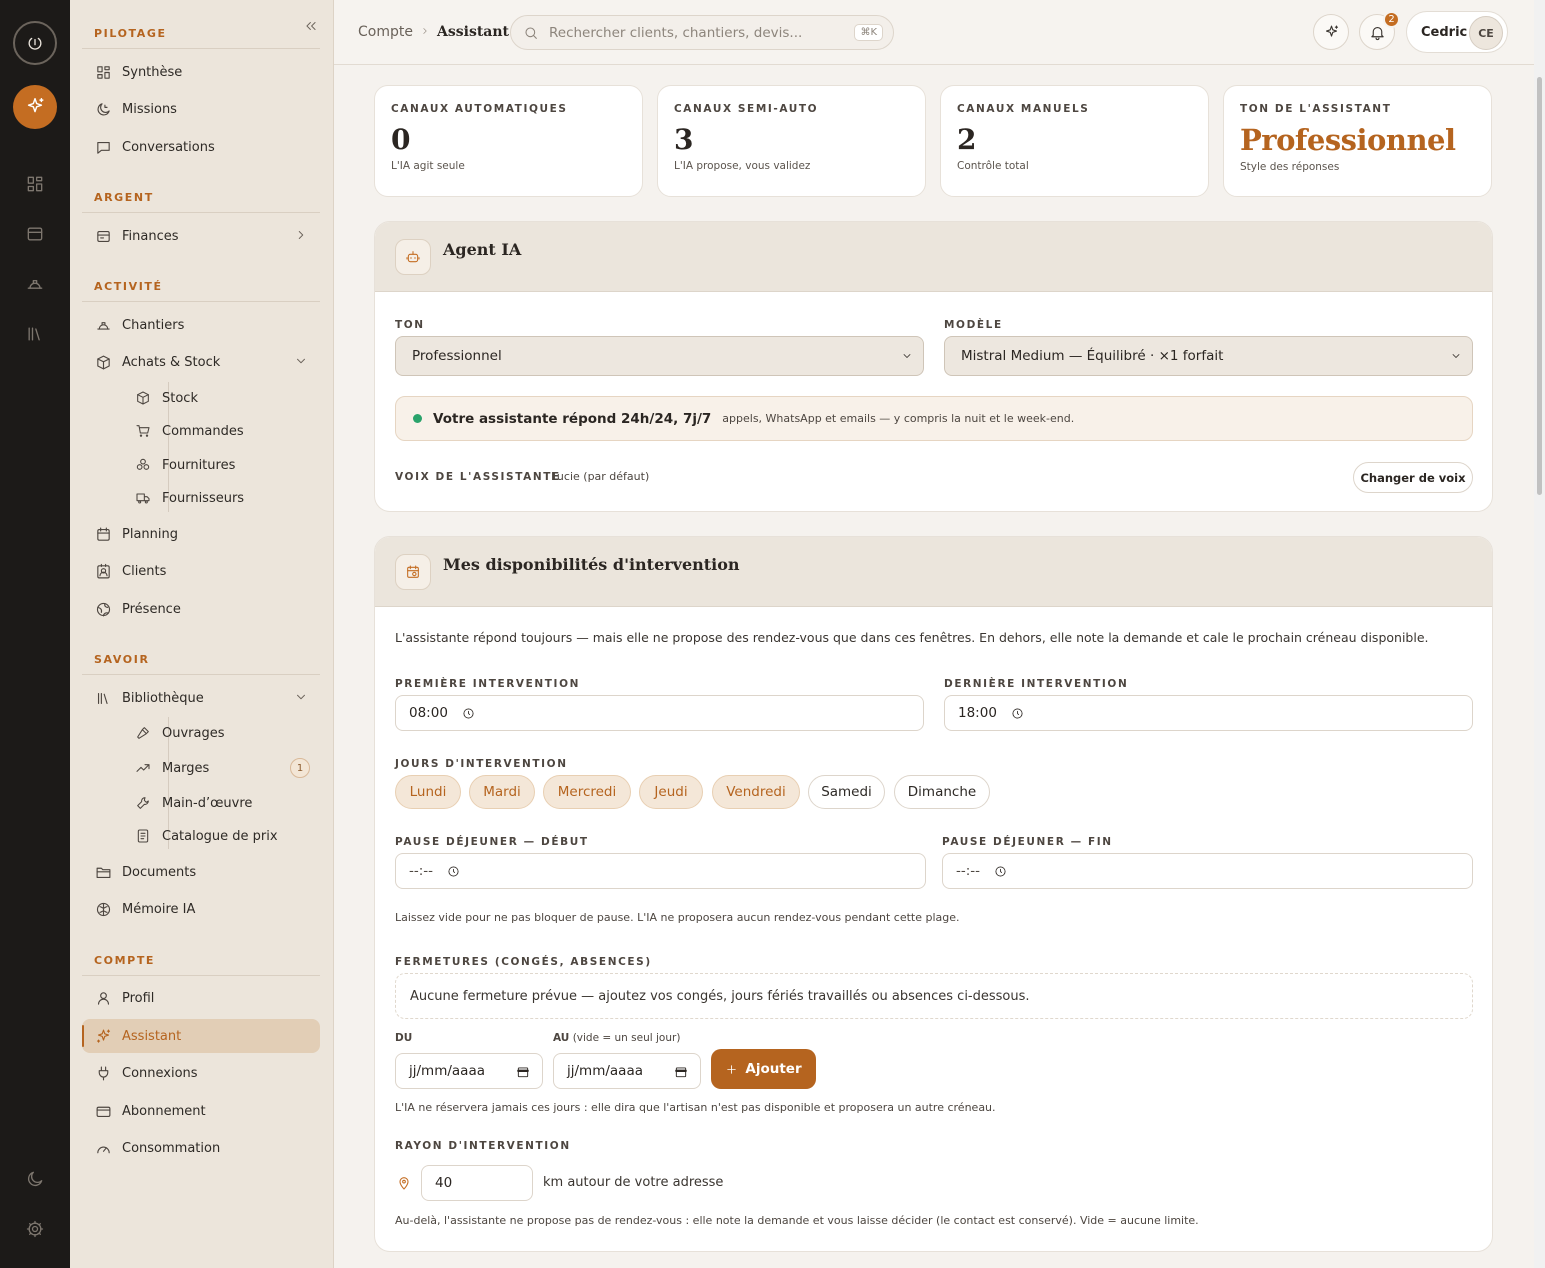  What do you see at coordinates (163, 698) in the screenshot?
I see `nav-label: Bibliothèque` at bounding box center [163, 698].